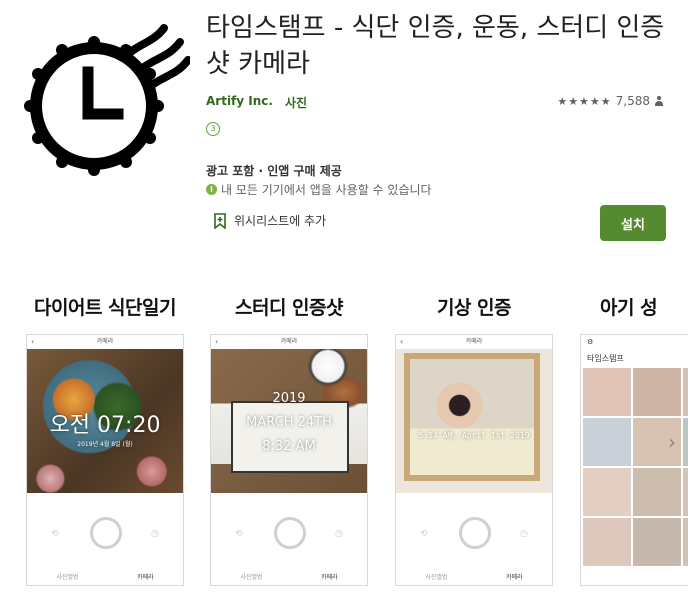  Describe the element at coordinates (280, 221) in the screenshot. I see `wishlist-label: 위시리스트에 추가` at that location.